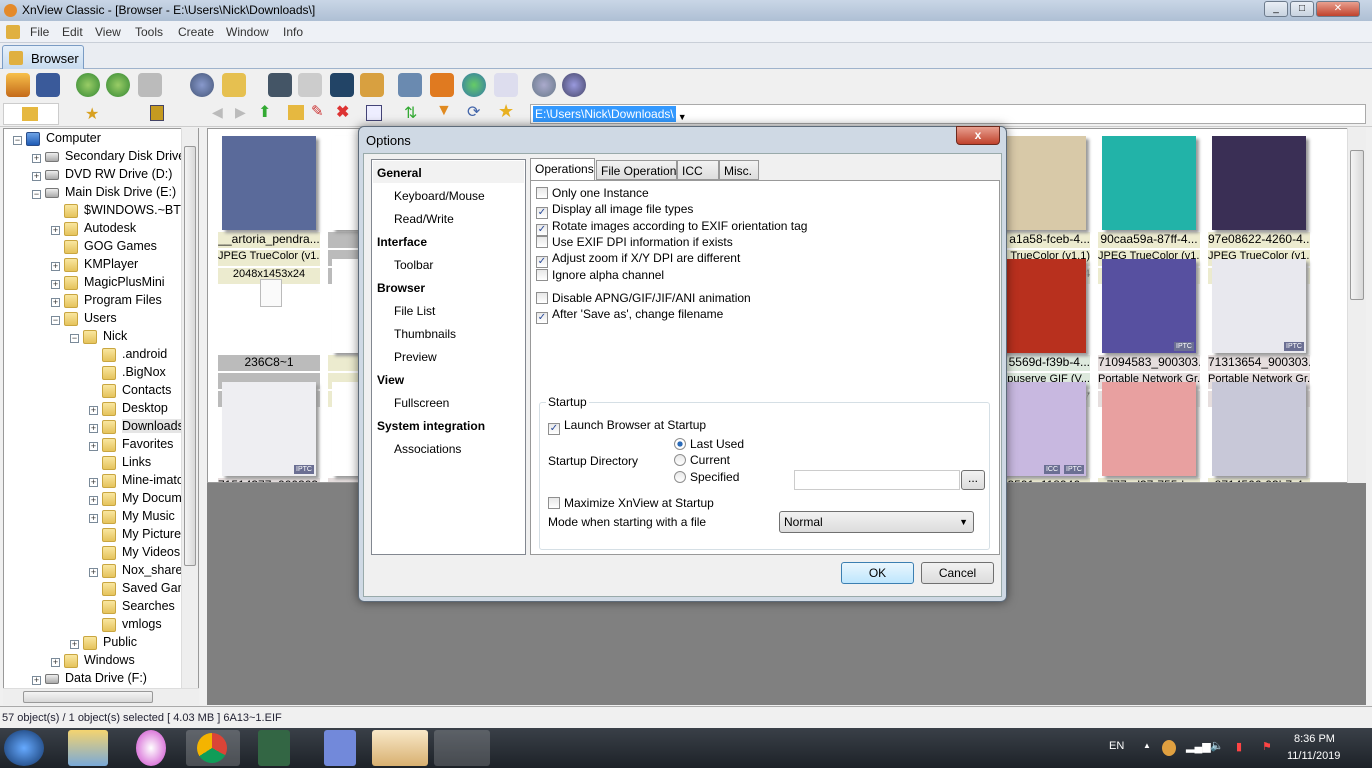  Describe the element at coordinates (1302, 9) in the screenshot. I see `maximize-button: □` at that location.